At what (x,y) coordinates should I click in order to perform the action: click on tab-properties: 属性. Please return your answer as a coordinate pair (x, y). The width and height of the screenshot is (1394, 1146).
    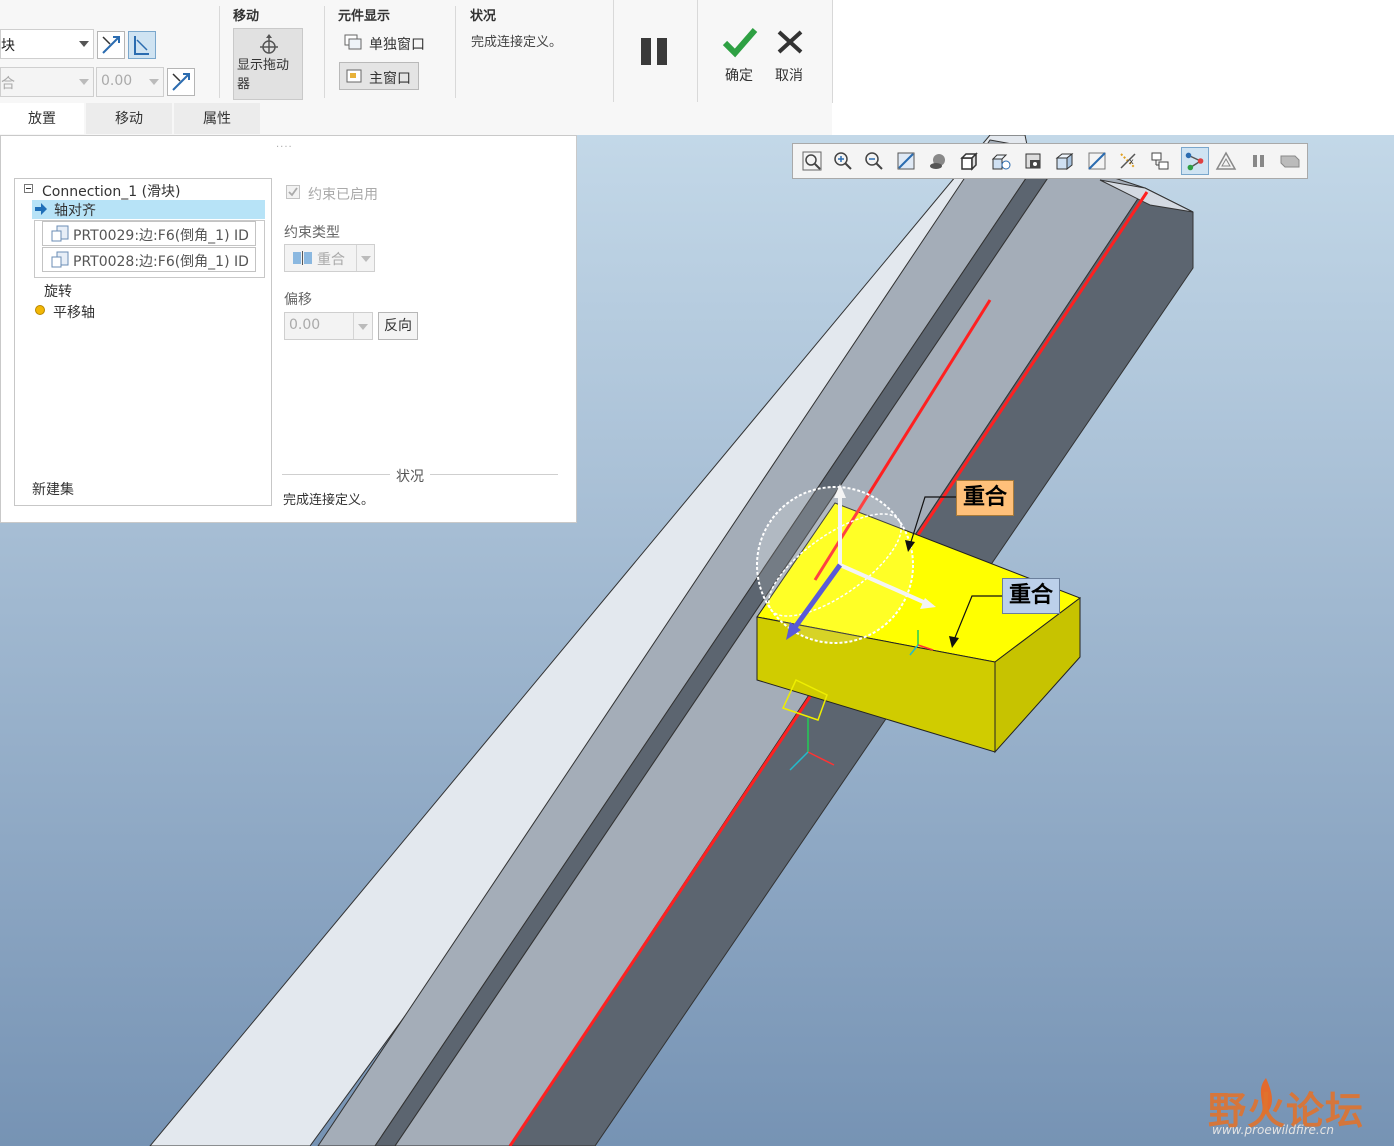
    Looking at the image, I should click on (217, 118).